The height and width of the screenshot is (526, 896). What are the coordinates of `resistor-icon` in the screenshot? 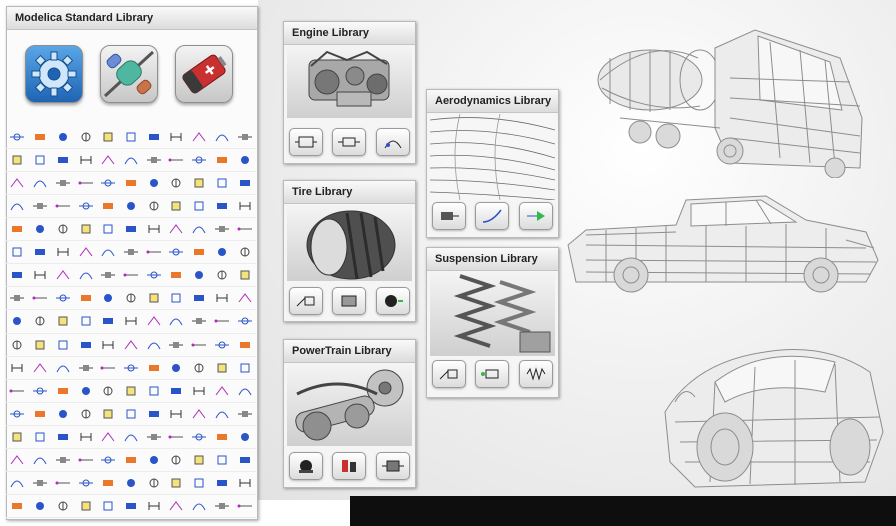 It's located at (129, 74).